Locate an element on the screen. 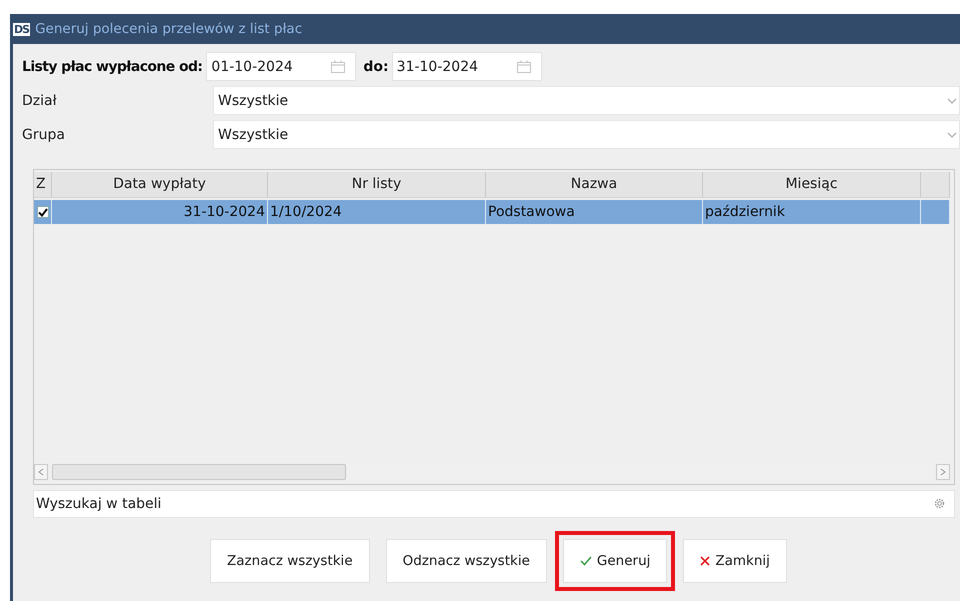  close-icon is located at coordinates (705, 561).